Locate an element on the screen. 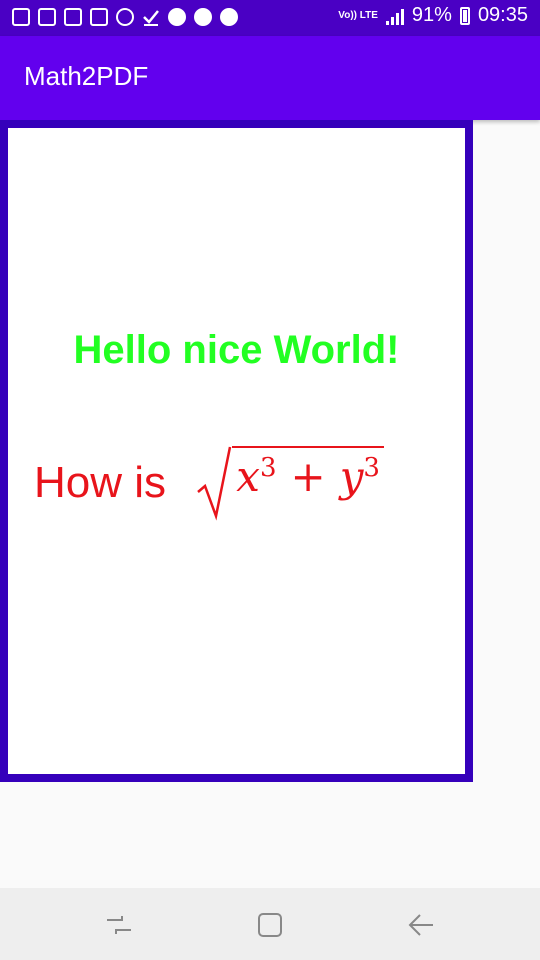  square-root: x3 + y3 is located at coordinates (290, 484).